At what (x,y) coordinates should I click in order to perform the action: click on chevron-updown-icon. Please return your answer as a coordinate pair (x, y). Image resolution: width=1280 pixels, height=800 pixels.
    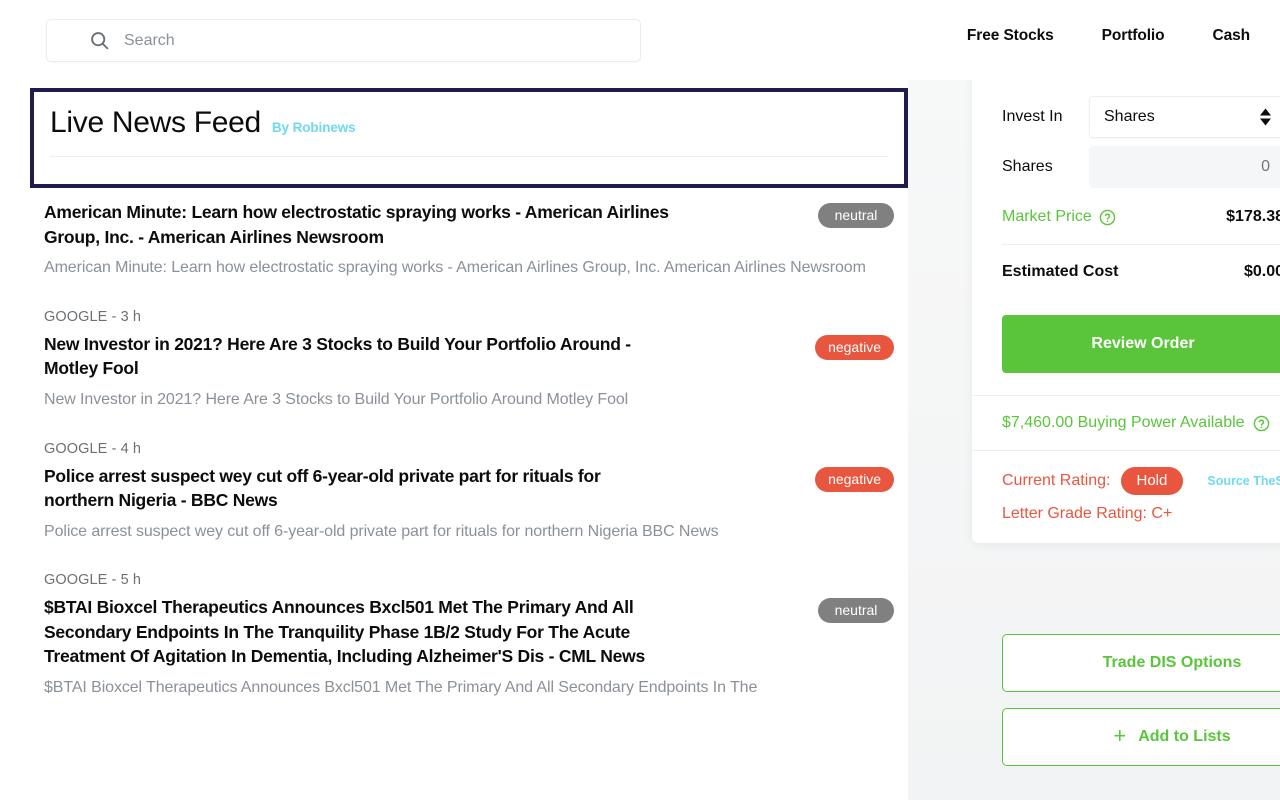
    Looking at the image, I should click on (1265, 117).